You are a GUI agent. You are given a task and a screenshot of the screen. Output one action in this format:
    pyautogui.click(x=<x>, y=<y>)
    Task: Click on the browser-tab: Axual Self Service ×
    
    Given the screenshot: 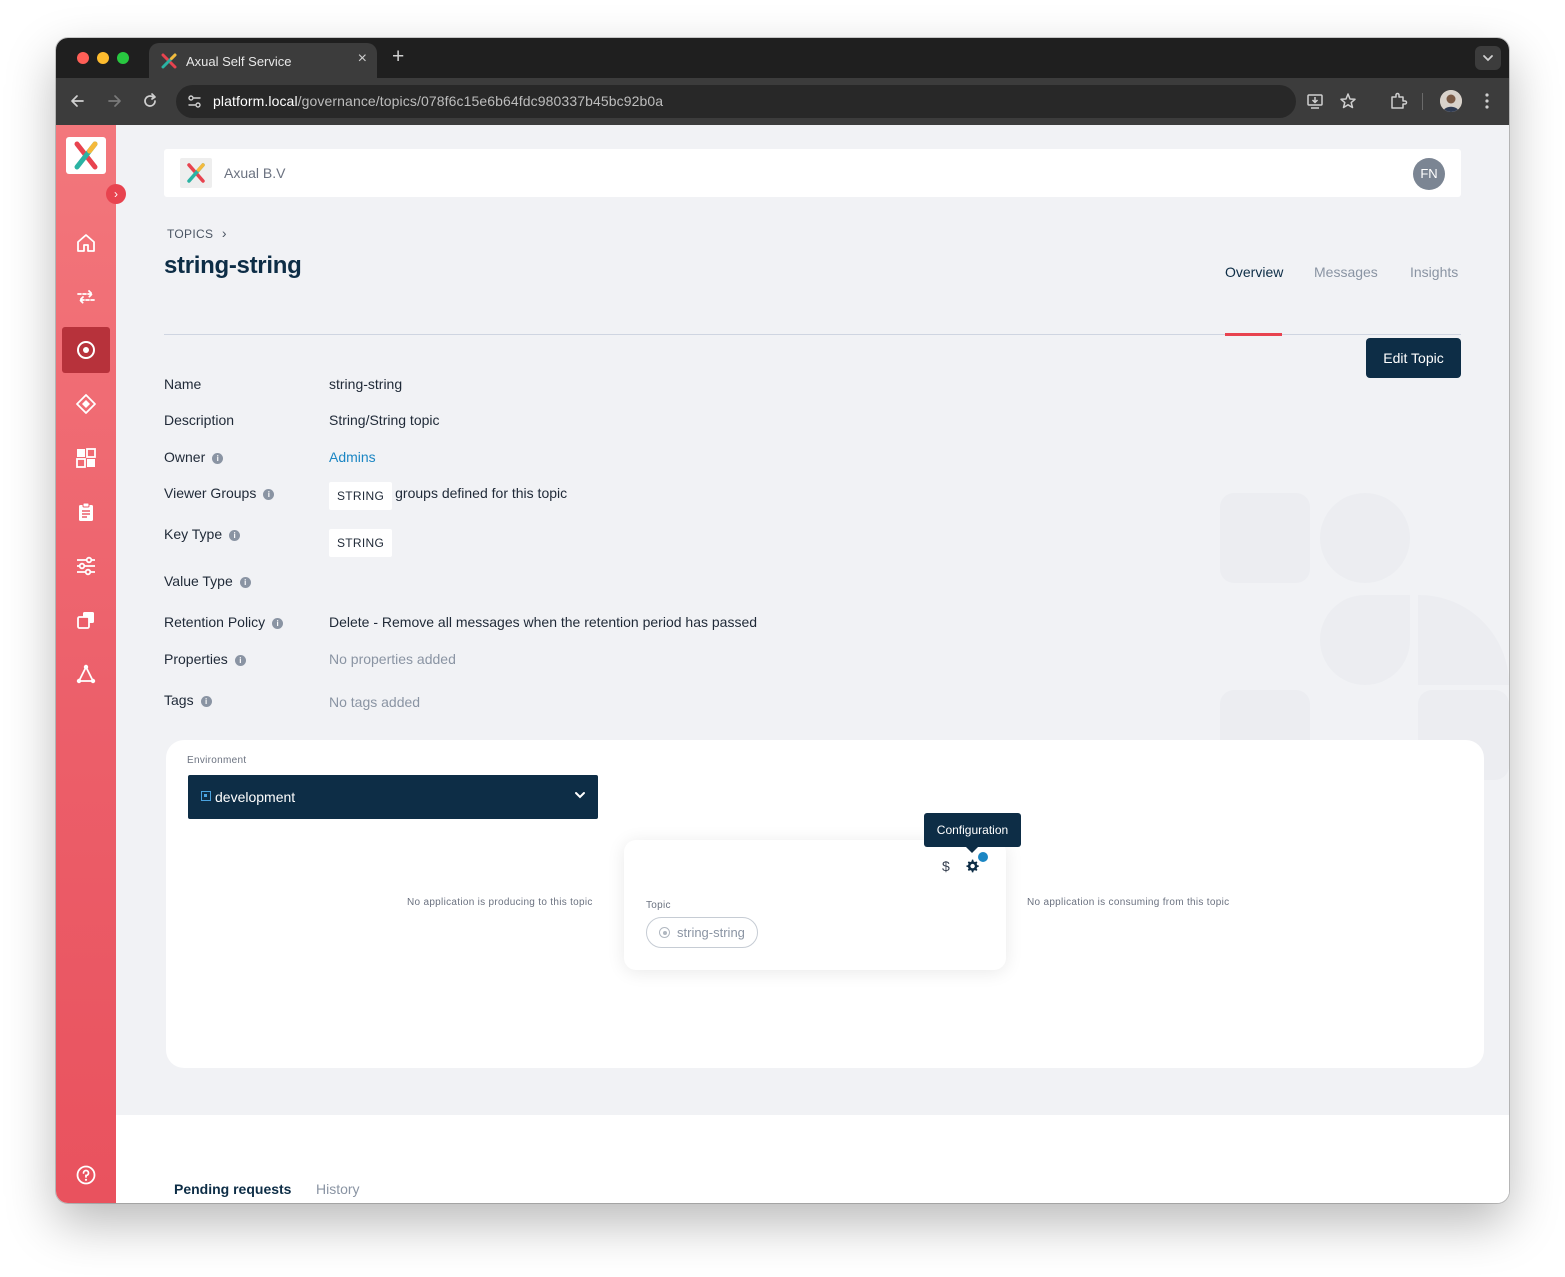 What is the action you would take?
    pyautogui.click(x=263, y=60)
    